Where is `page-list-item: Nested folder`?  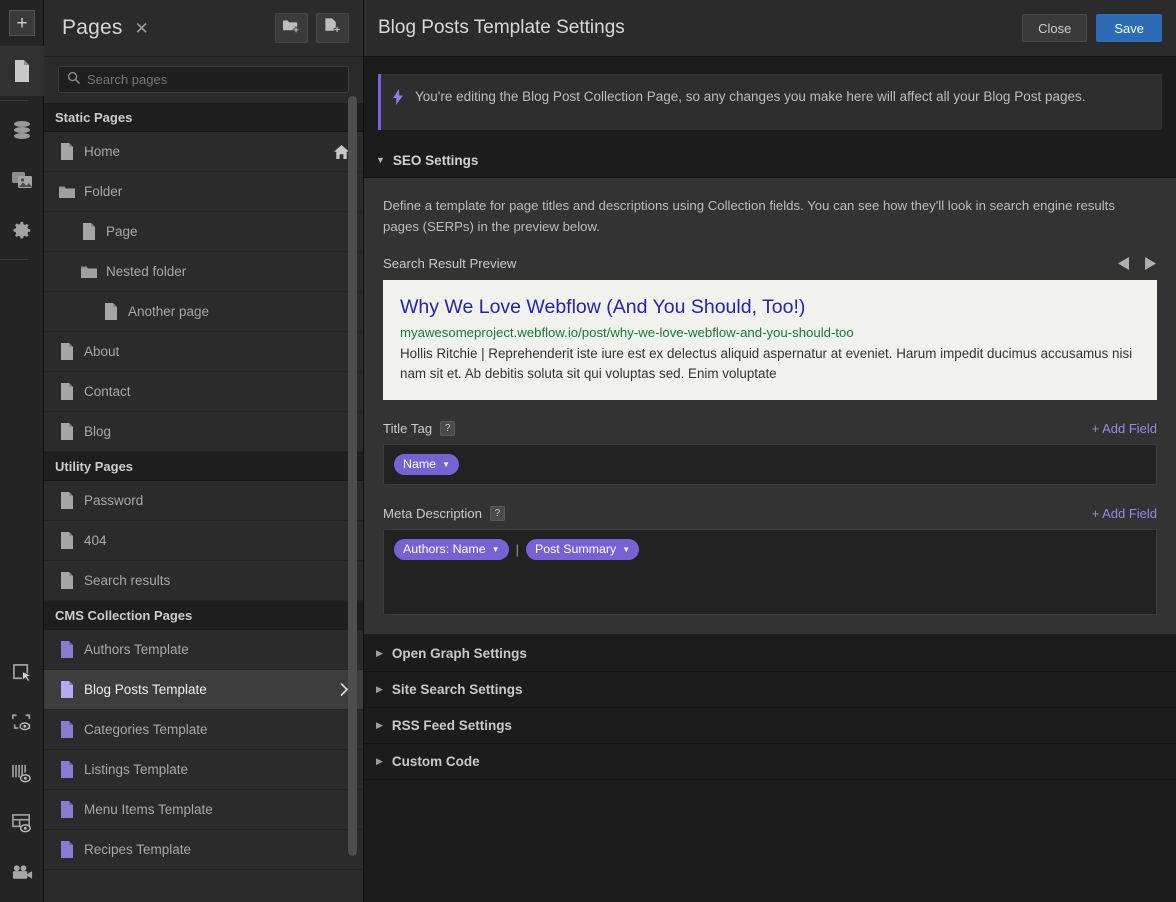 page-list-item: Nested folder is located at coordinates (203, 272).